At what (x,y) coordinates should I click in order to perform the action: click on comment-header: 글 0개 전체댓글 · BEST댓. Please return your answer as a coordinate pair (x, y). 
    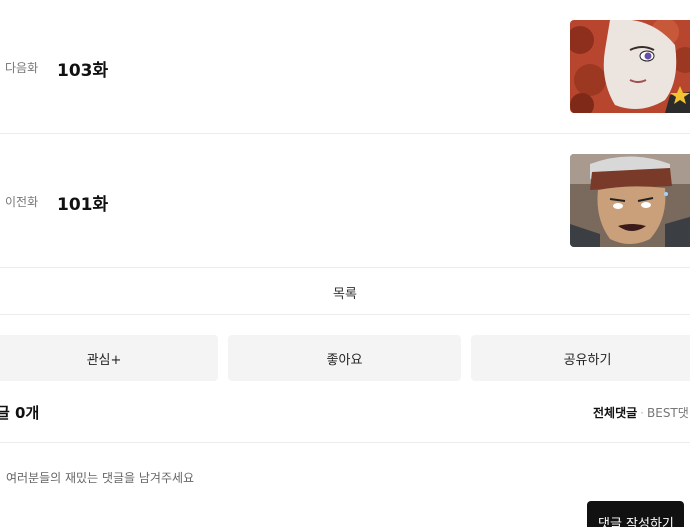
    Looking at the image, I should click on (345, 421).